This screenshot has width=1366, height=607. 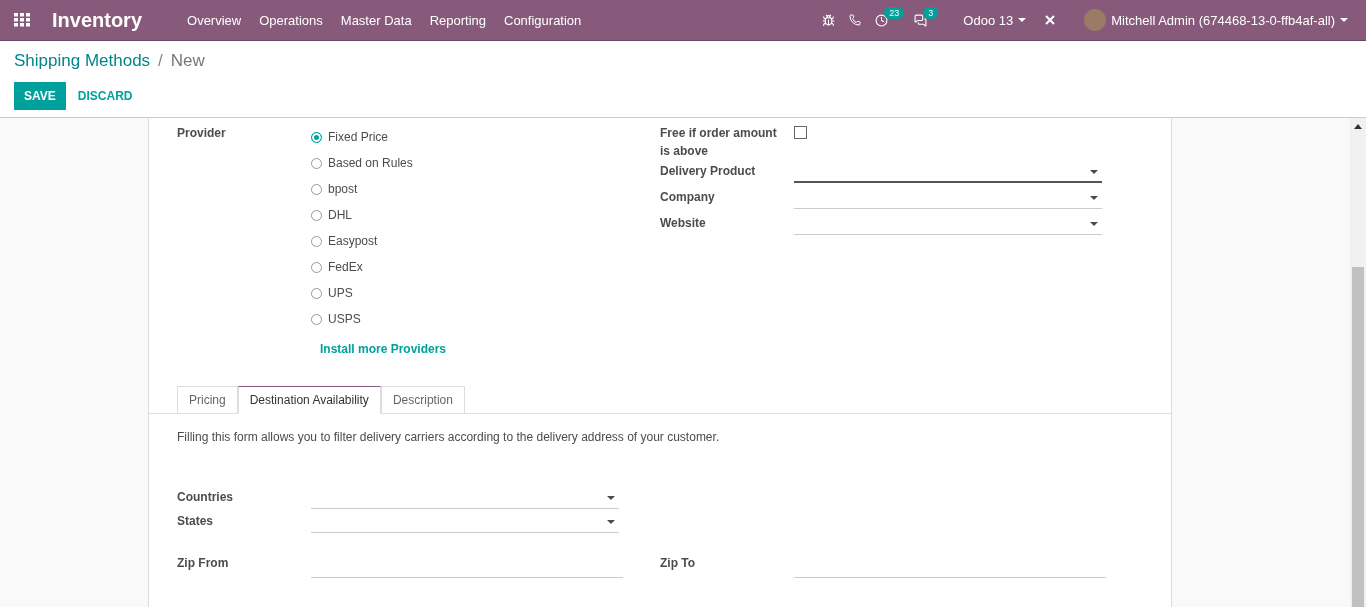 What do you see at coordinates (379, 163) in the screenshot?
I see `radio-option: Based on Rules` at bounding box center [379, 163].